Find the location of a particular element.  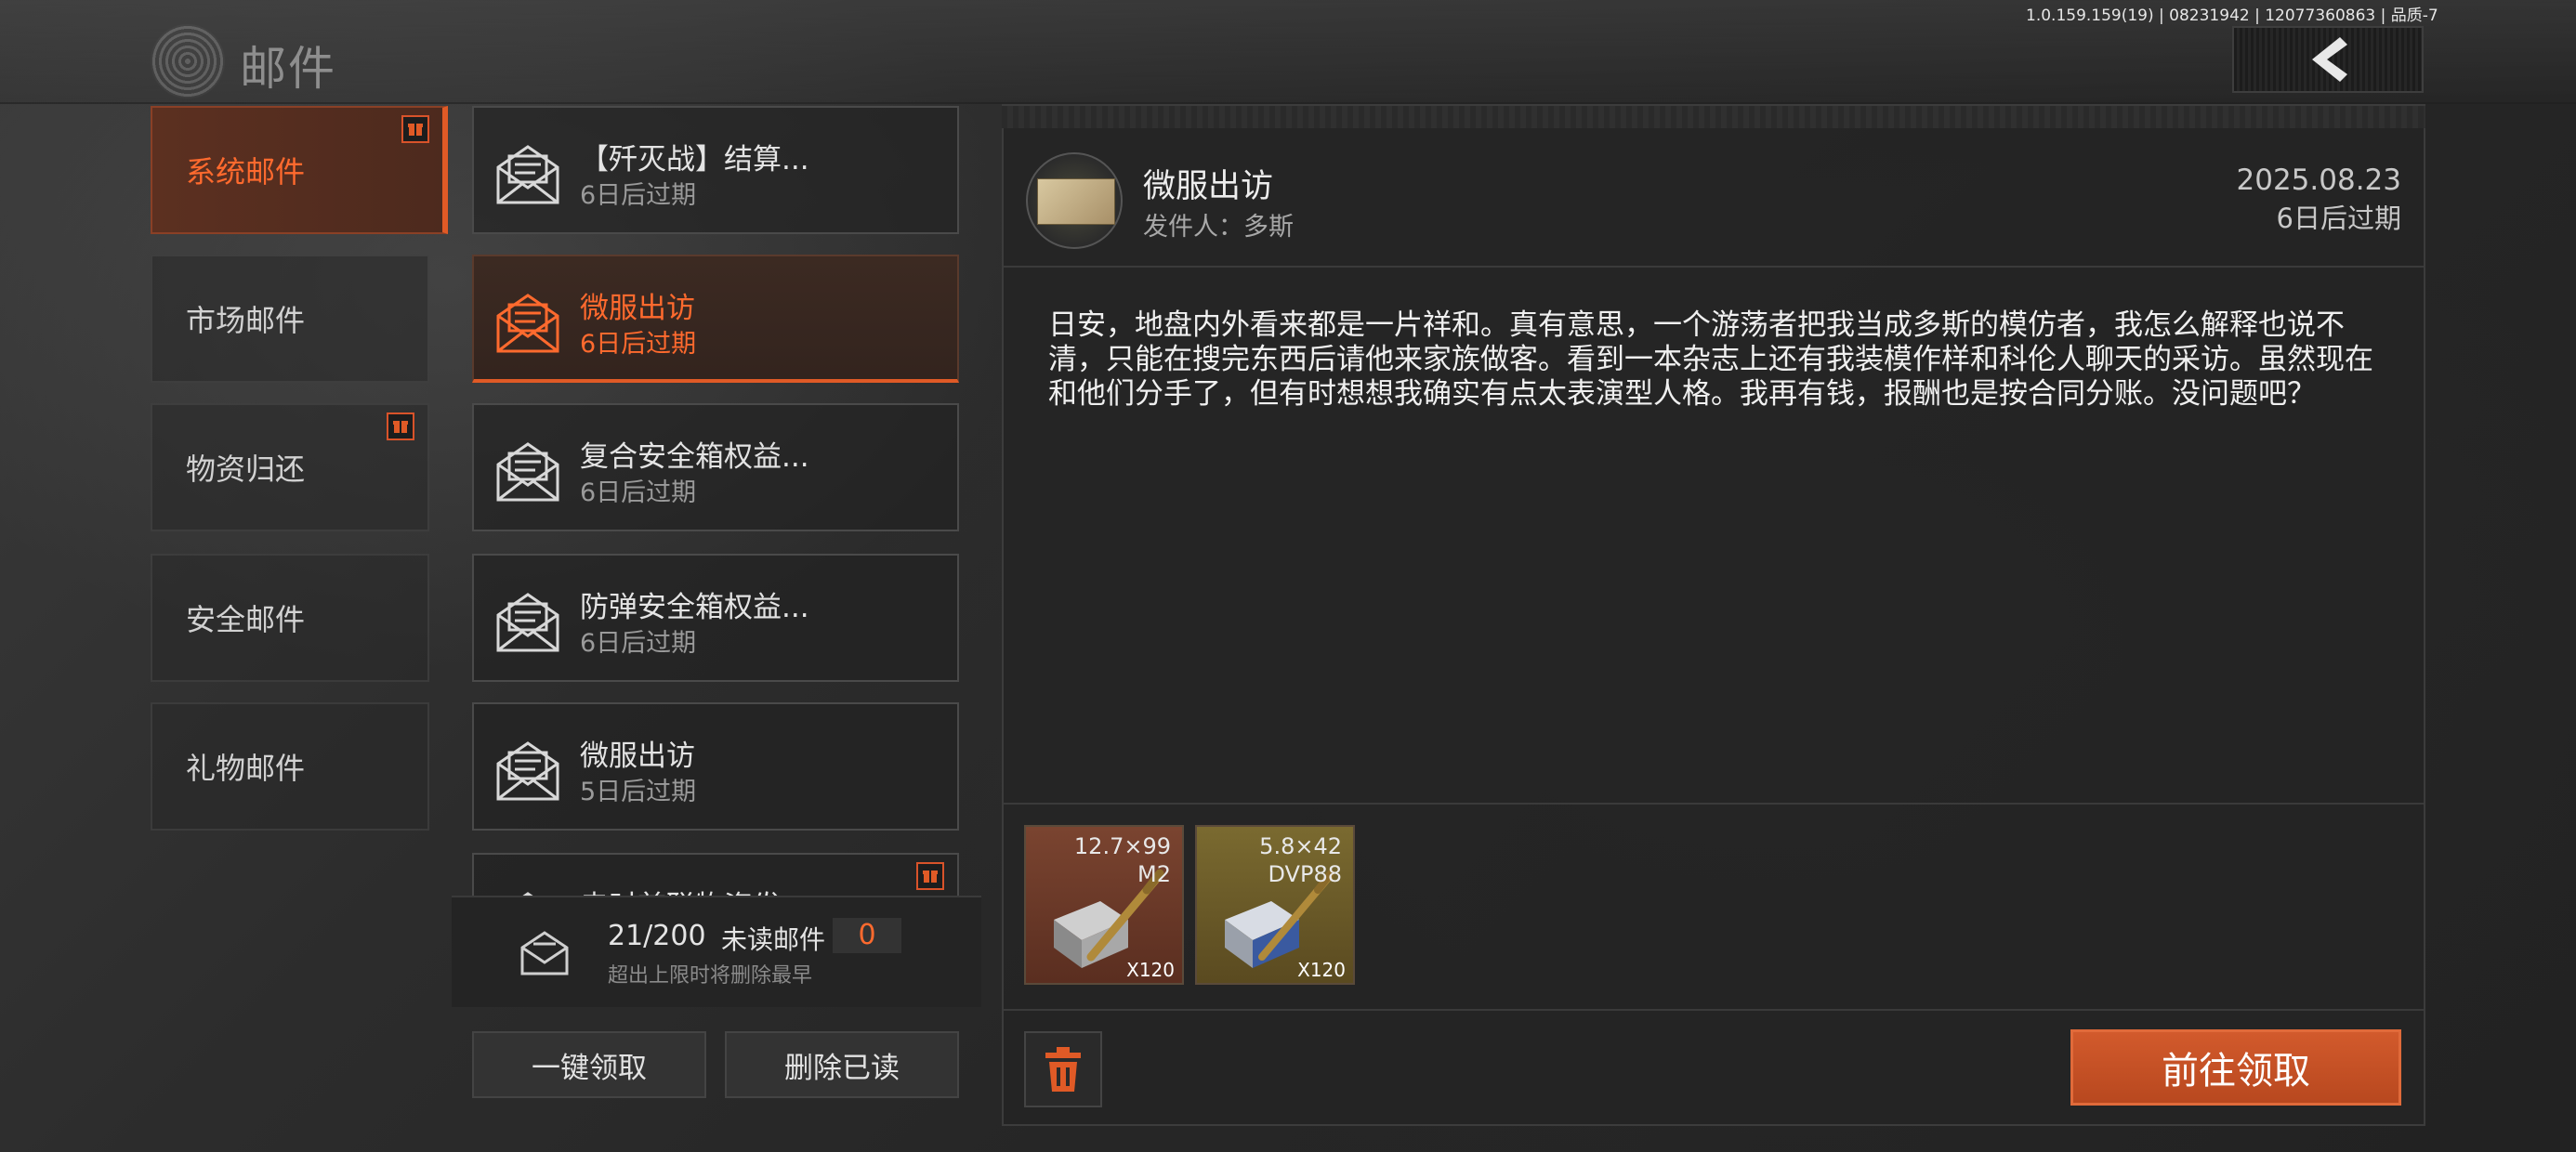

go-claim-button: 前往领取 is located at coordinates (2235, 1067).